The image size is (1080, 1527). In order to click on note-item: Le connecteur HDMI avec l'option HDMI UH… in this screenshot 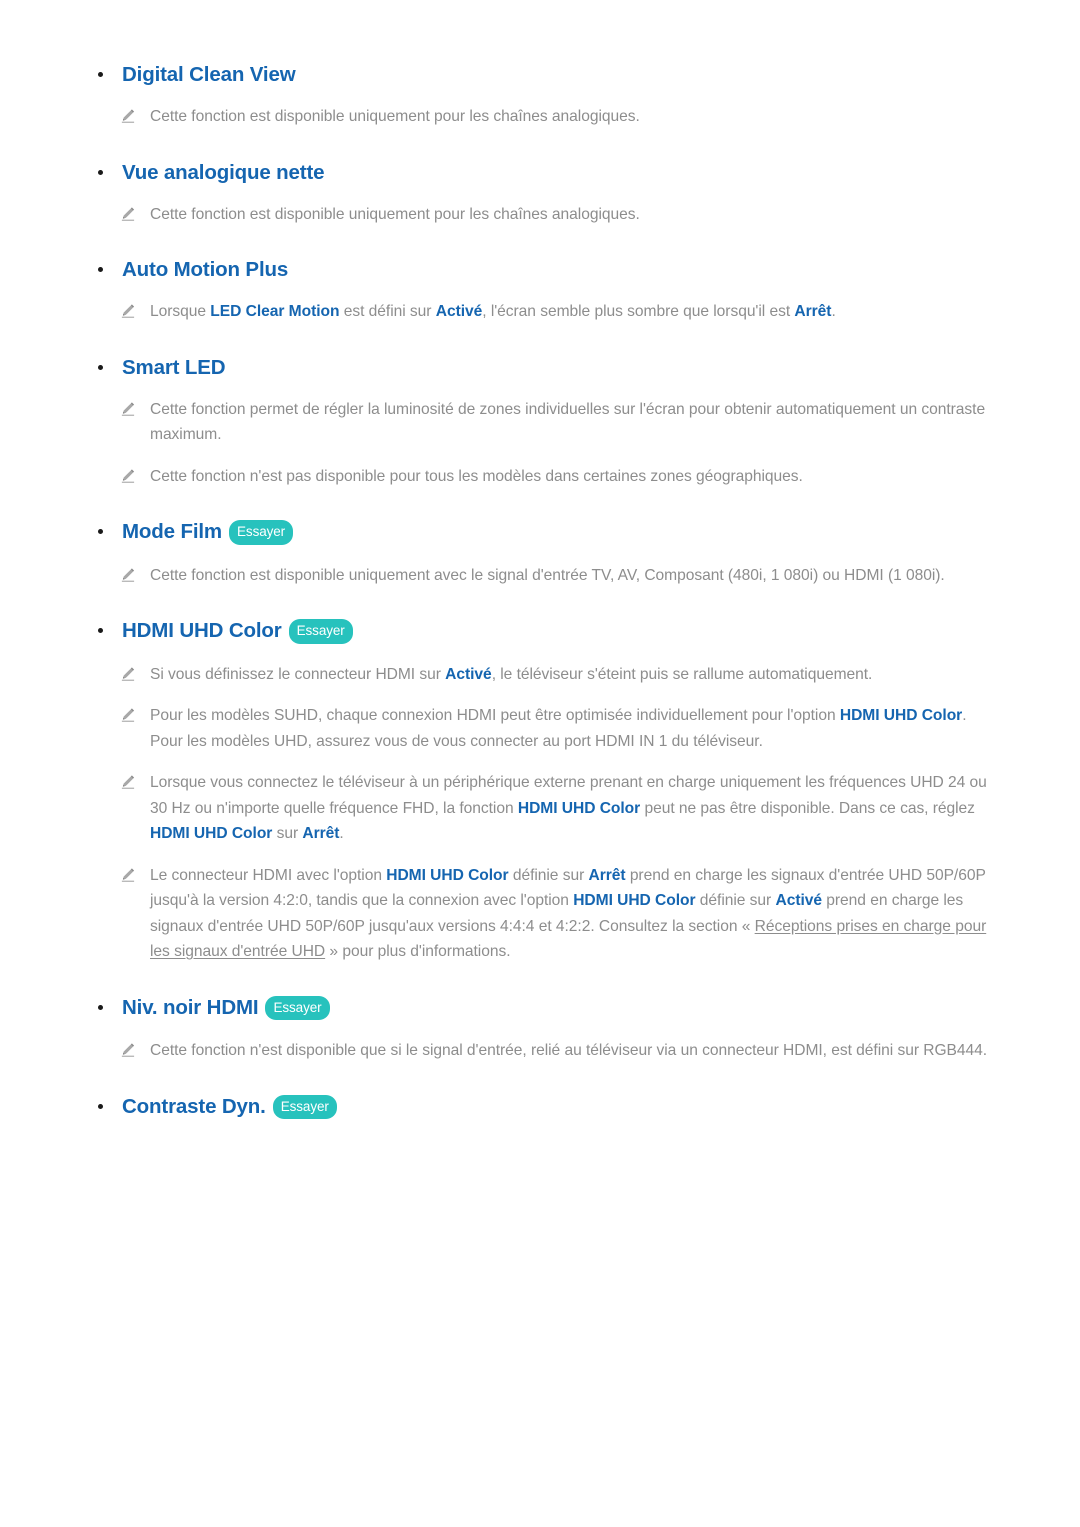, I will do `click(540, 914)`.